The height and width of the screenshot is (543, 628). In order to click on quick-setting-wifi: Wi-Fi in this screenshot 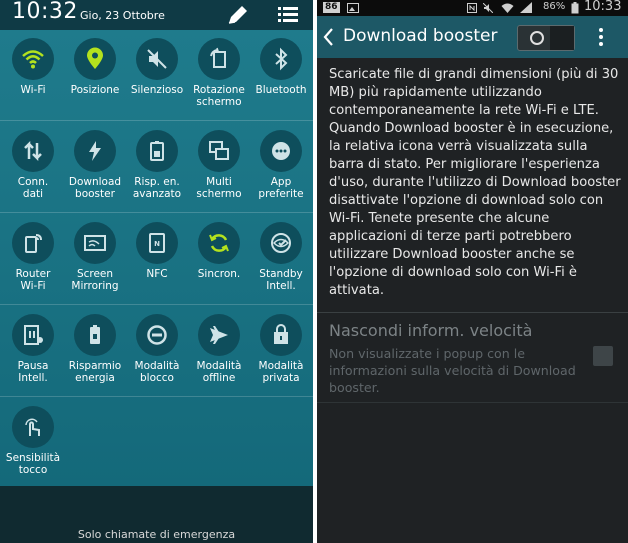, I will do `click(33, 74)`.